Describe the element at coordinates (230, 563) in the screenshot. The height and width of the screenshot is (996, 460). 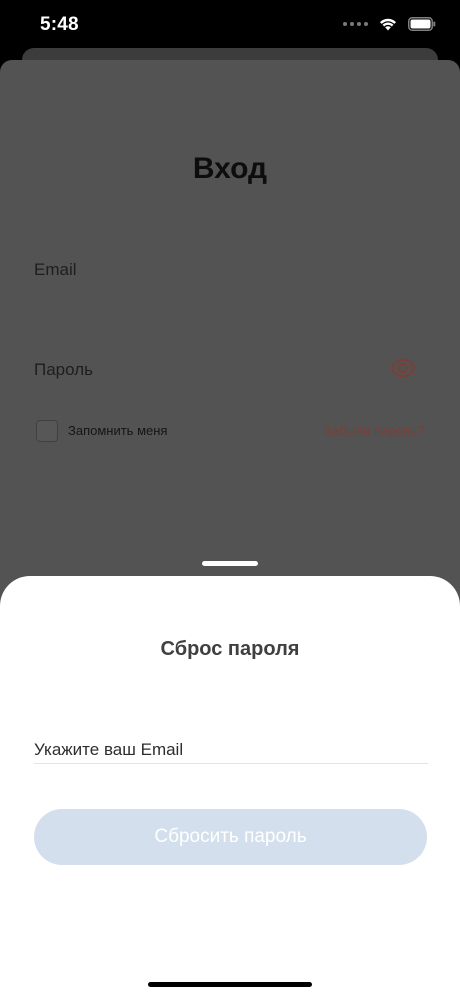
I see `sheet-grabber-handle` at that location.